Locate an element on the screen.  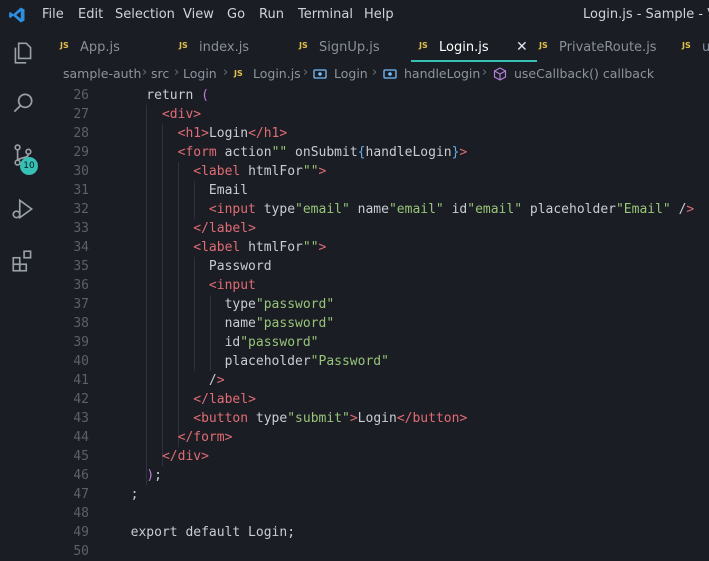
menu-terminal: Terminal is located at coordinates (325, 14).